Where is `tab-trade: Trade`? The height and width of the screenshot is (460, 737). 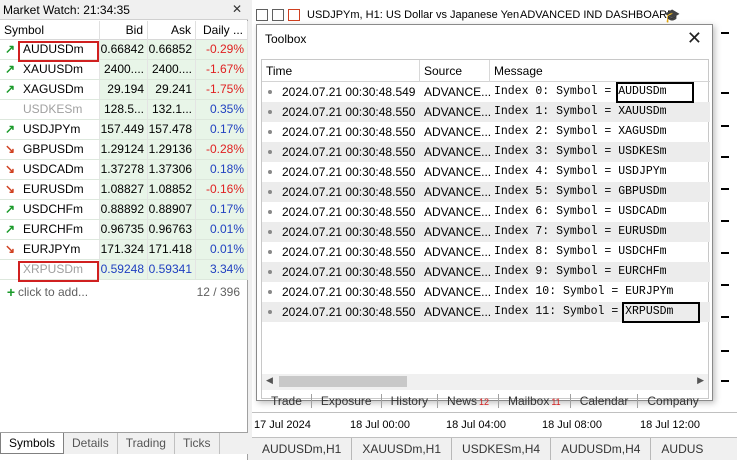 tab-trade: Trade is located at coordinates (287, 401).